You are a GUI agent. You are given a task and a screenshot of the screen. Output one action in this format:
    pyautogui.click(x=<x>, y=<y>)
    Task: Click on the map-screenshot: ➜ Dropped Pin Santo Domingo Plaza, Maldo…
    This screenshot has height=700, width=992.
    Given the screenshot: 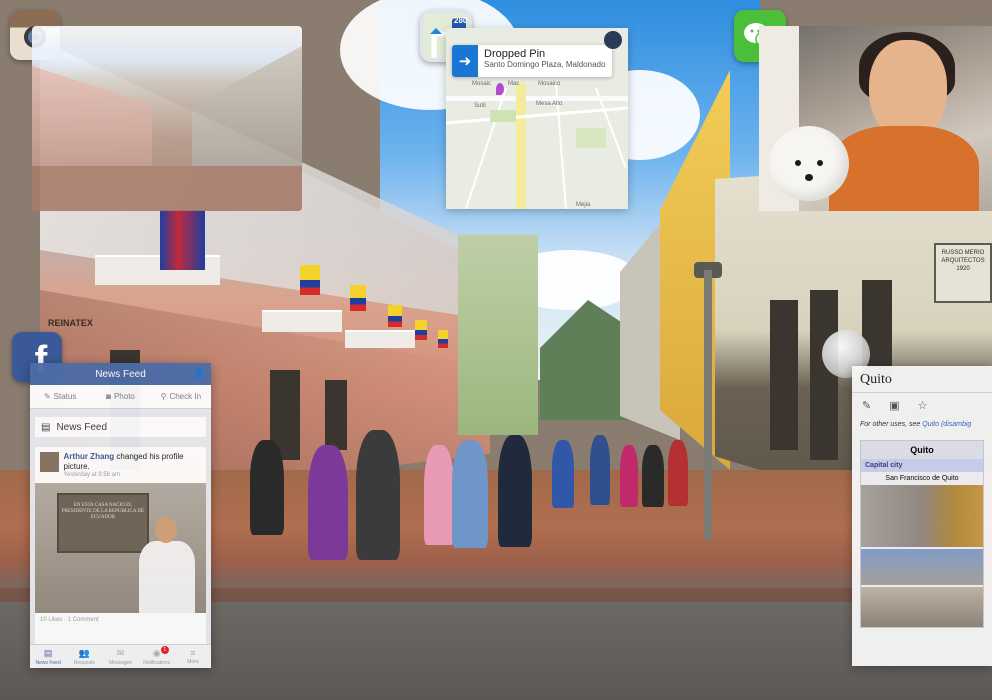 What is the action you would take?
    pyautogui.click(x=537, y=118)
    